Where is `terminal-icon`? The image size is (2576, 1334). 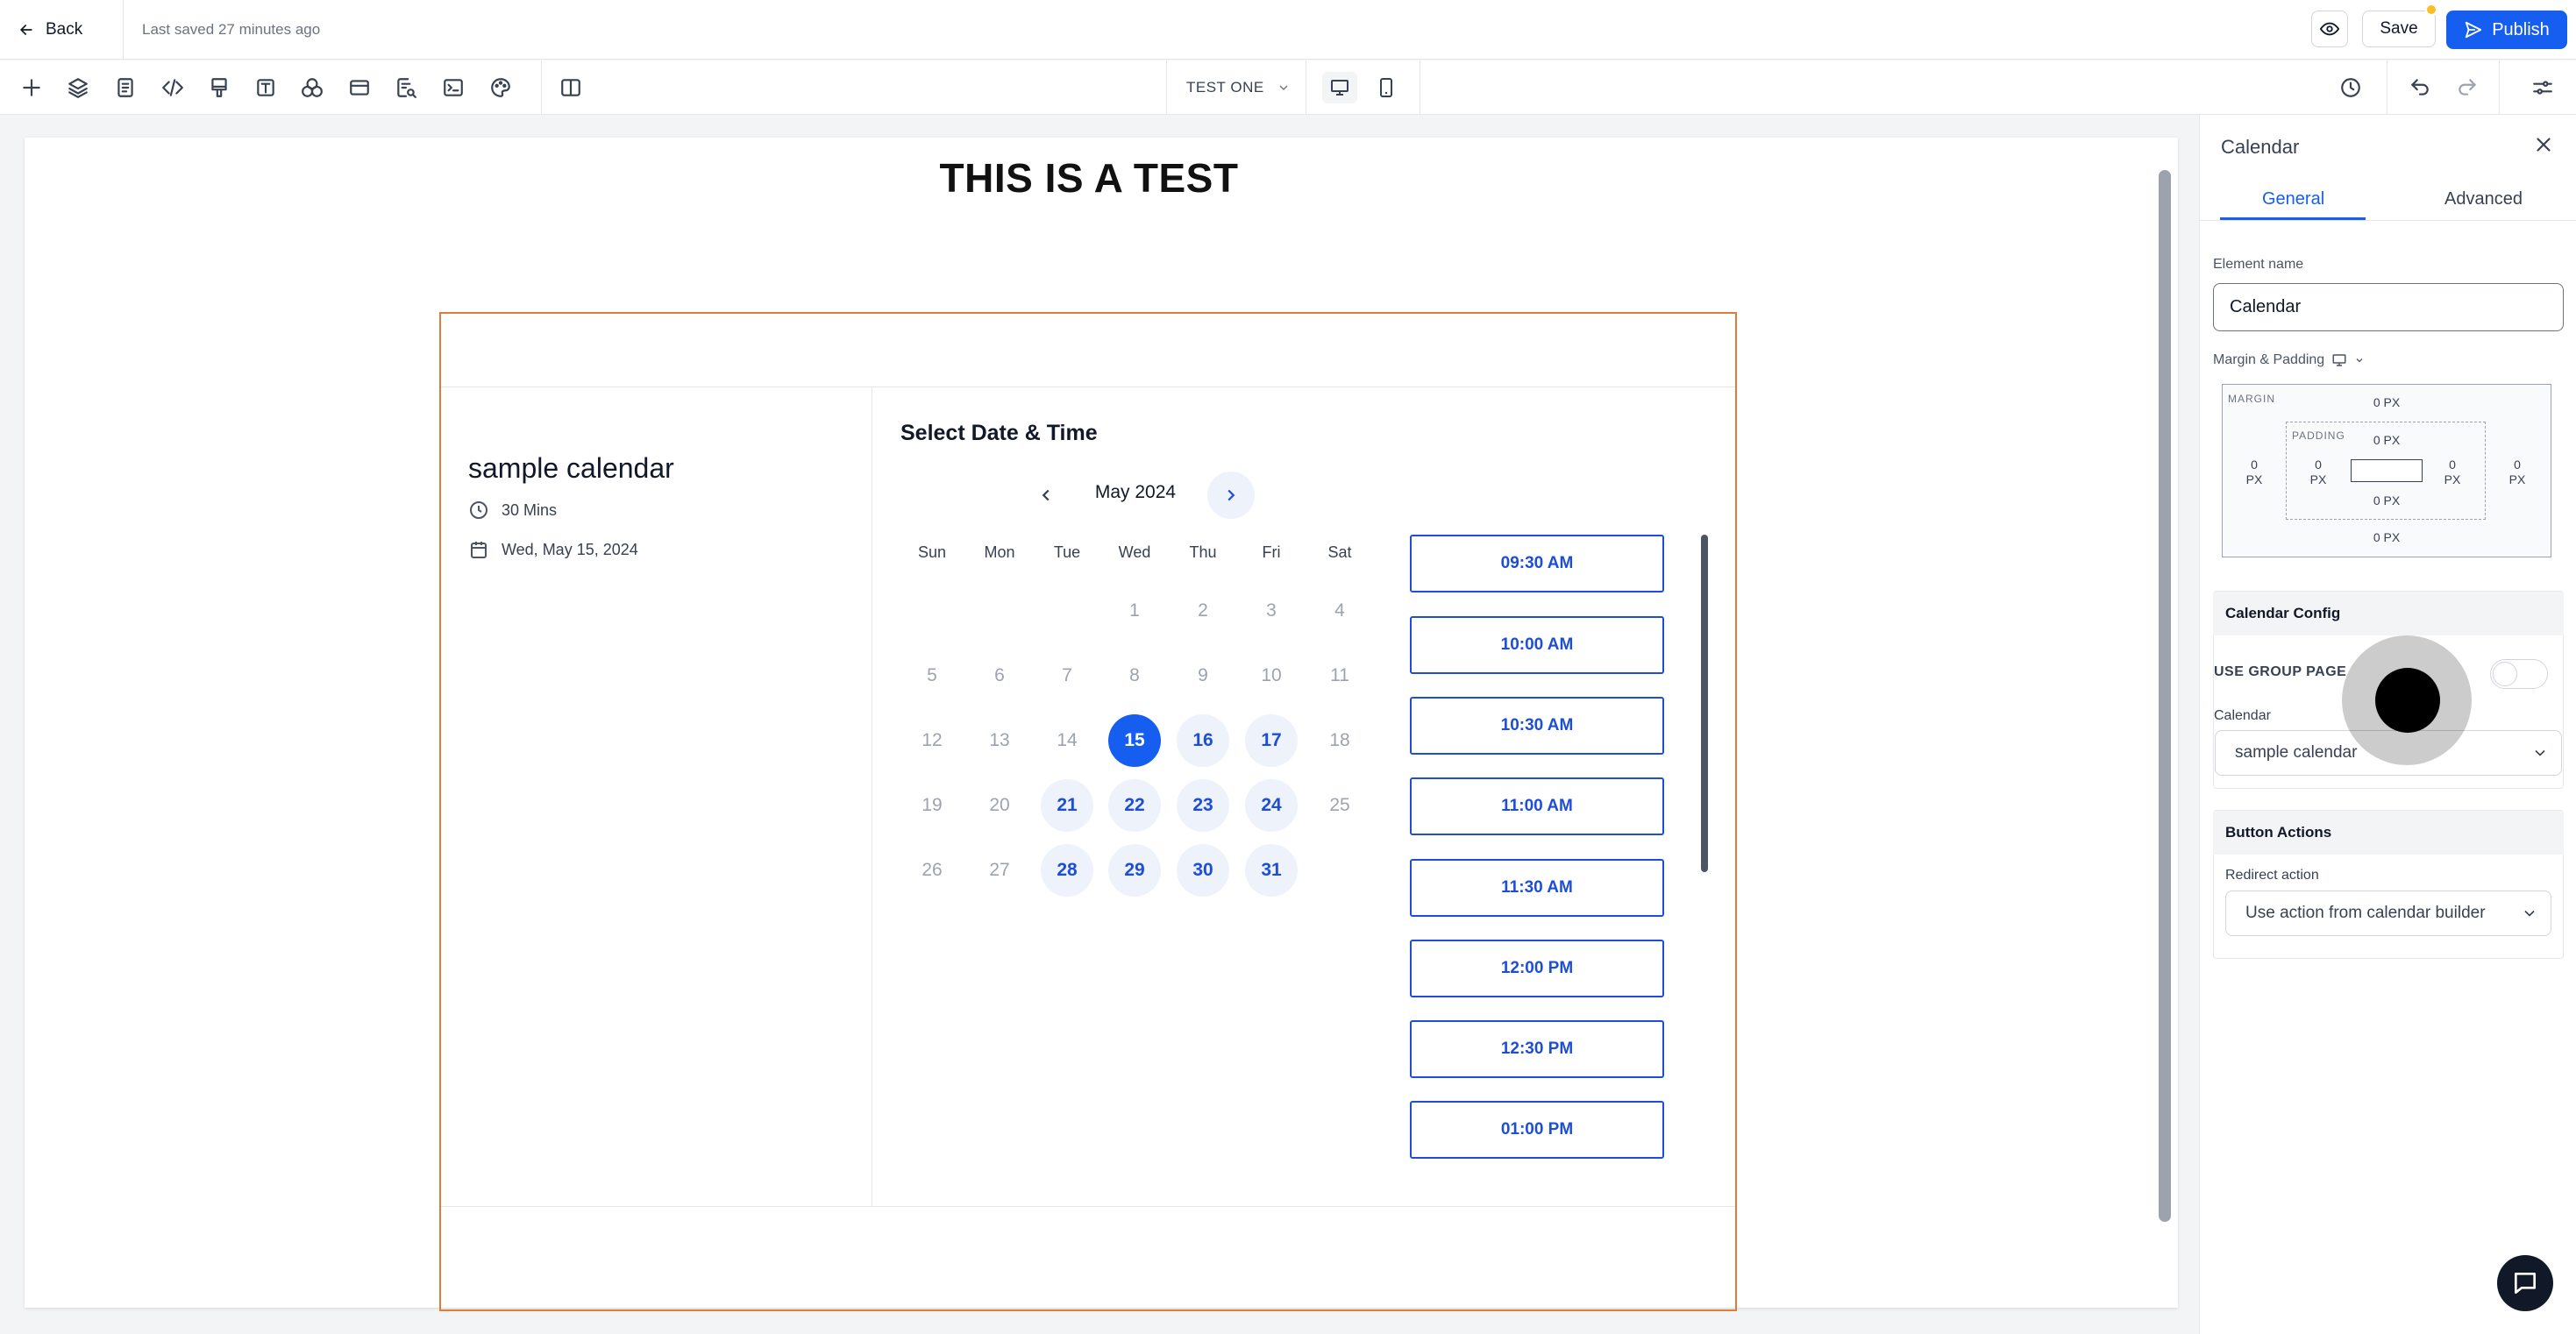
terminal-icon is located at coordinates (453, 88).